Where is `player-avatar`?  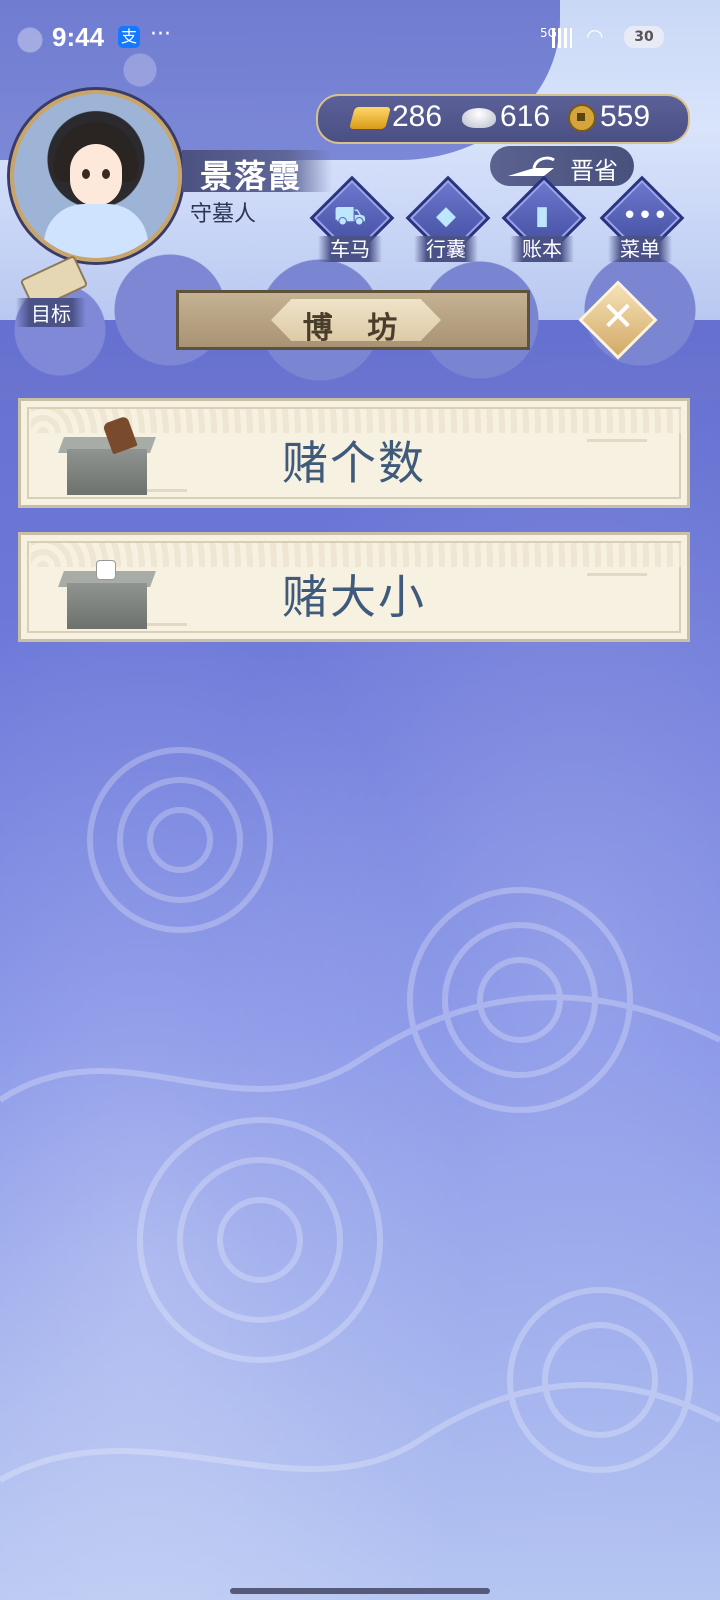 player-avatar is located at coordinates (96, 176).